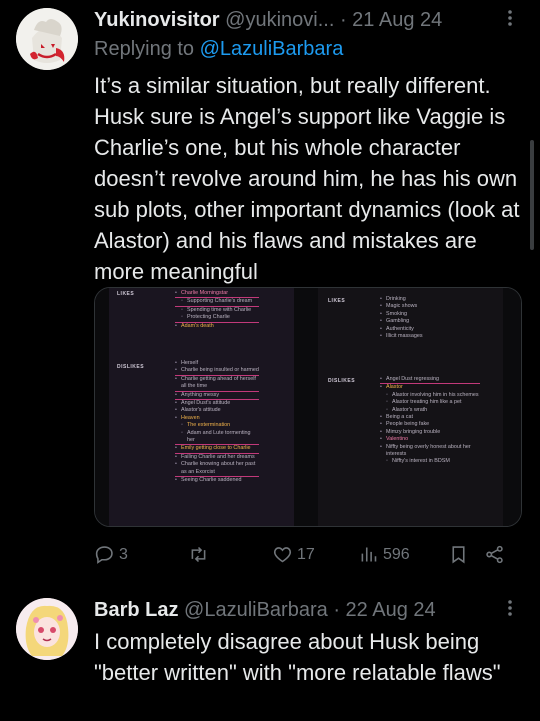 The height and width of the screenshot is (721, 540). Describe the element at coordinates (430, 433) in the screenshot. I see `list-item: Mimzy bringing trouble` at that location.